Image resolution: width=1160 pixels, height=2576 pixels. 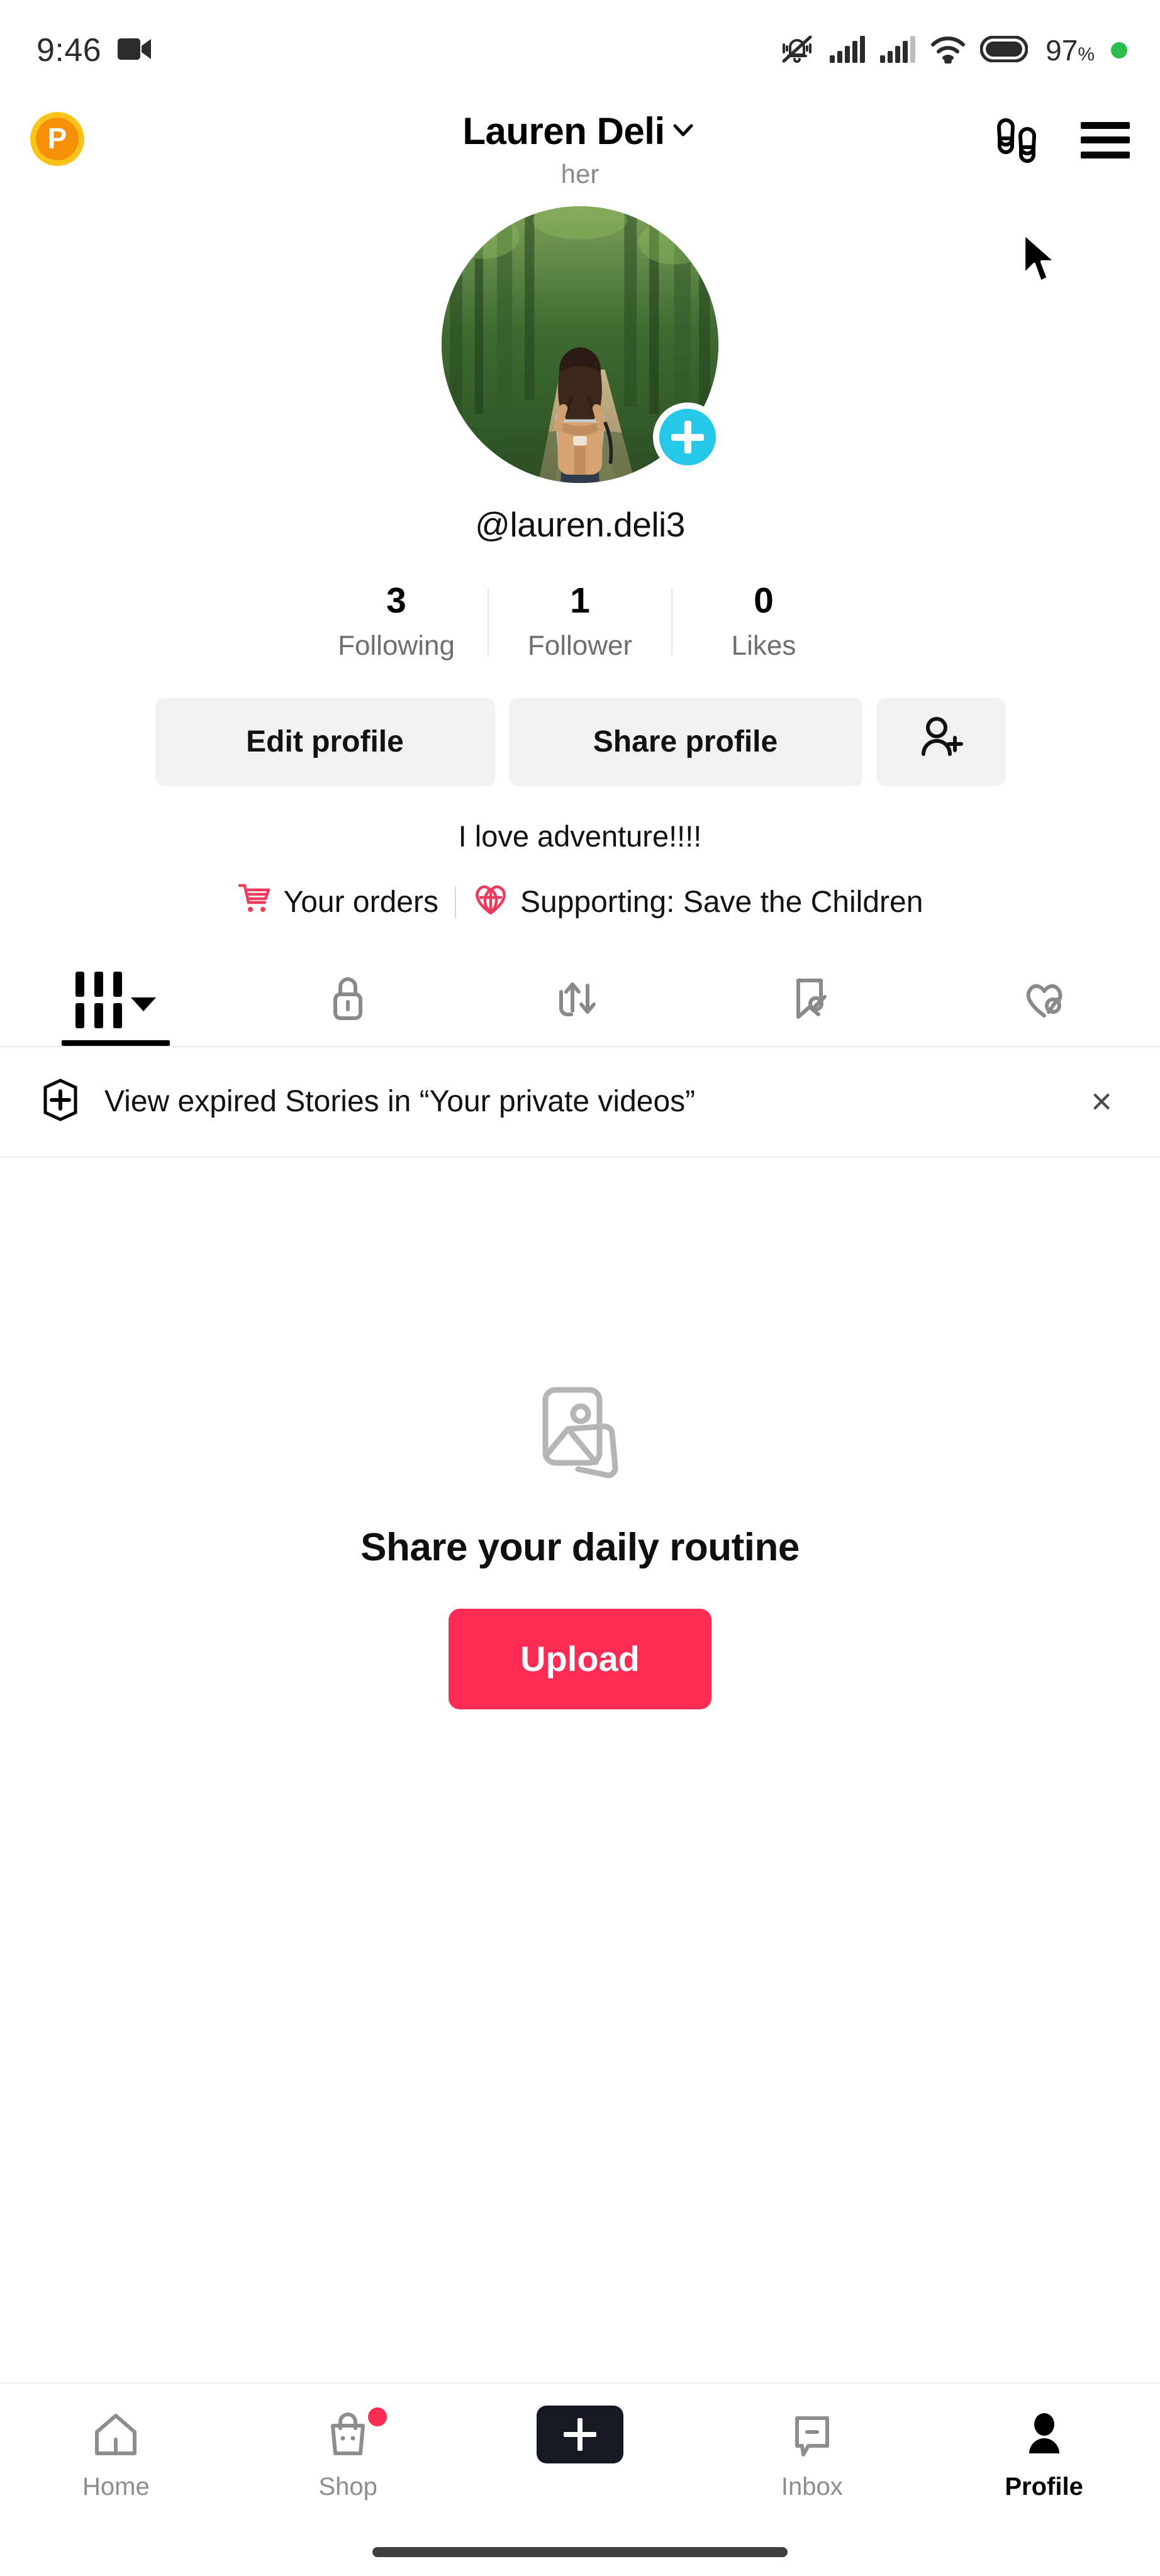 What do you see at coordinates (688, 437) in the screenshot?
I see `add-story-button` at bounding box center [688, 437].